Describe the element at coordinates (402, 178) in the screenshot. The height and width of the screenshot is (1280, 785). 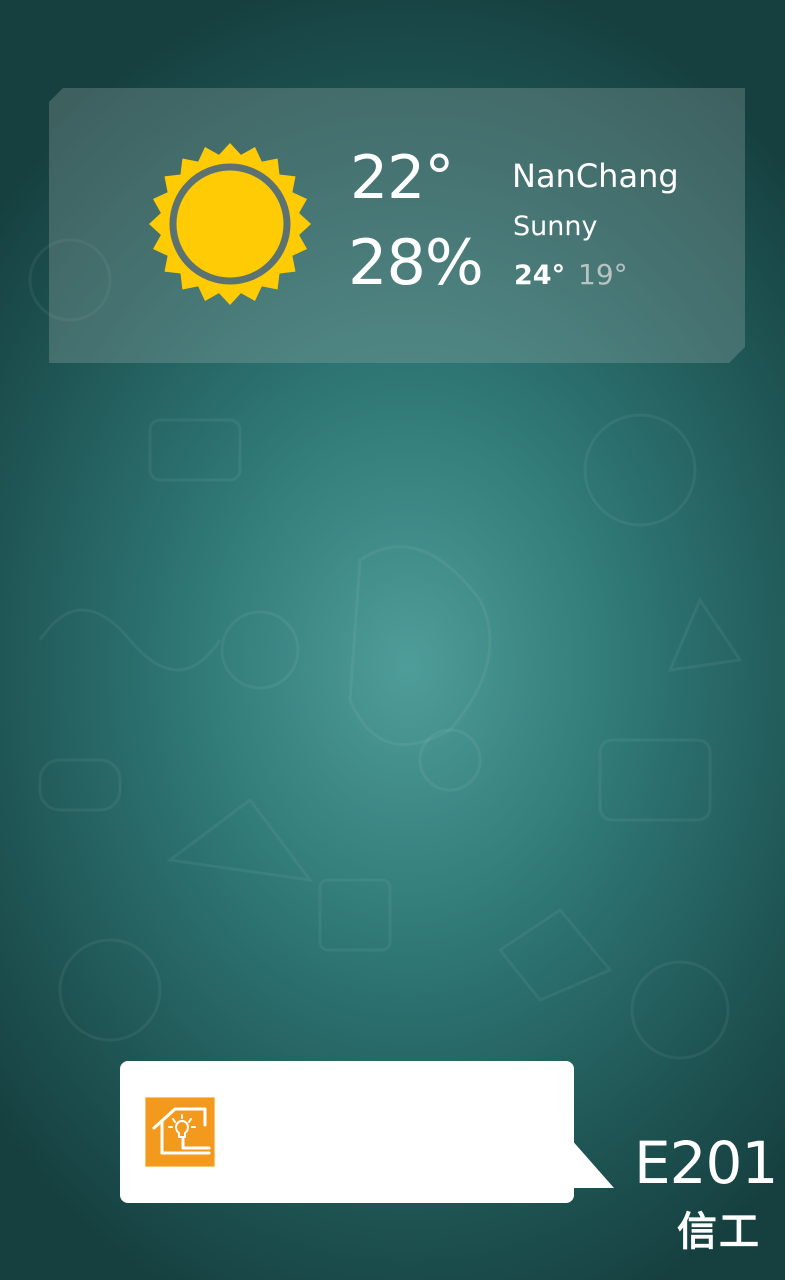
I see `current-temperature: 22°` at that location.